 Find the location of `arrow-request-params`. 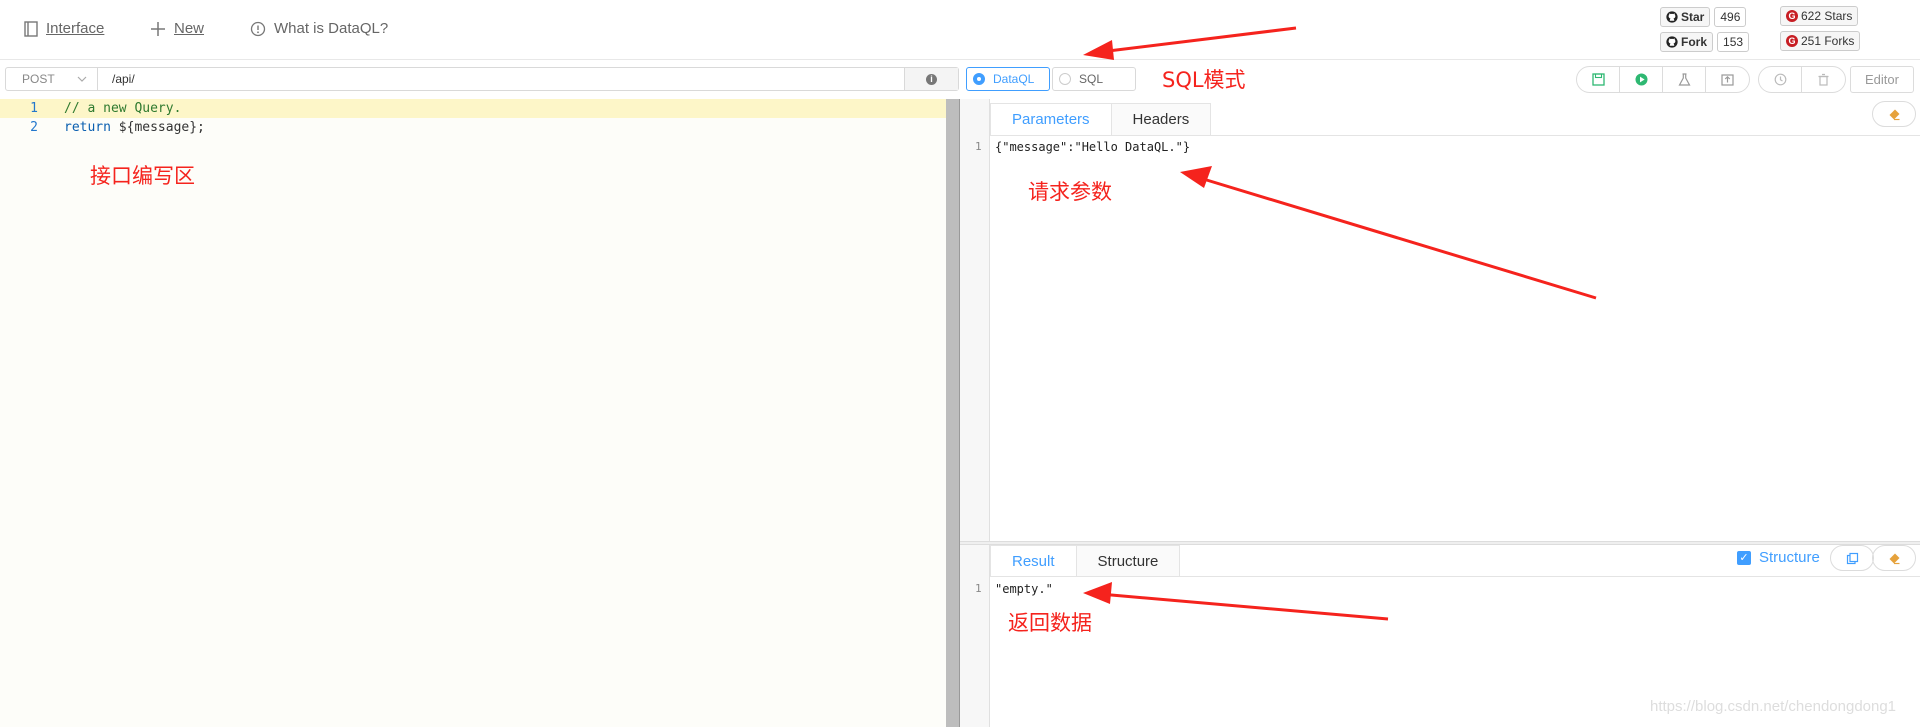

arrow-request-params is located at coordinates (1388, 233).